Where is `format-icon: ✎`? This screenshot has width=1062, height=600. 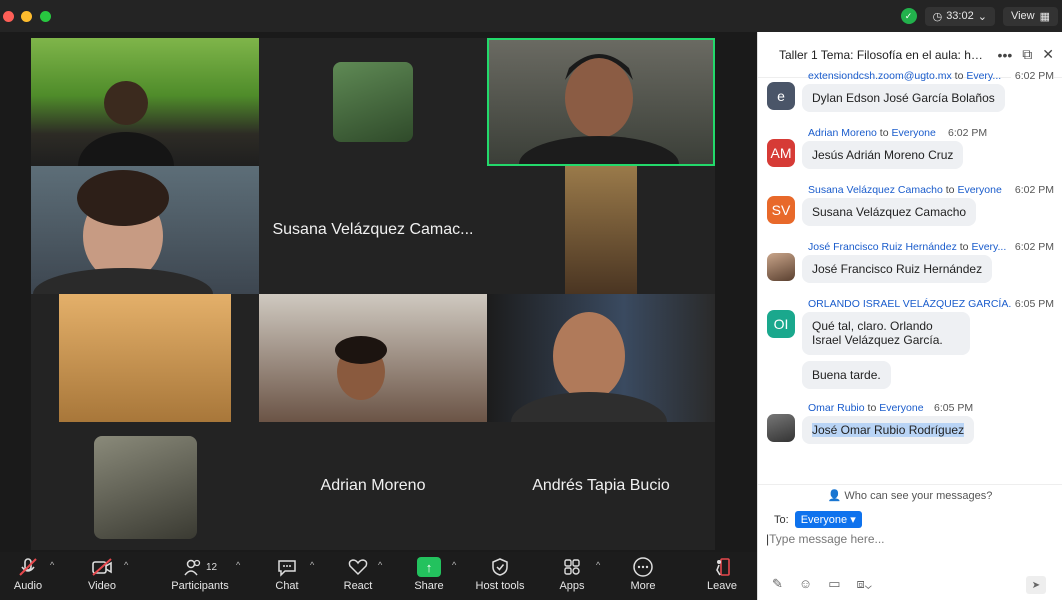
format-icon: ✎ is located at coordinates (777, 584).